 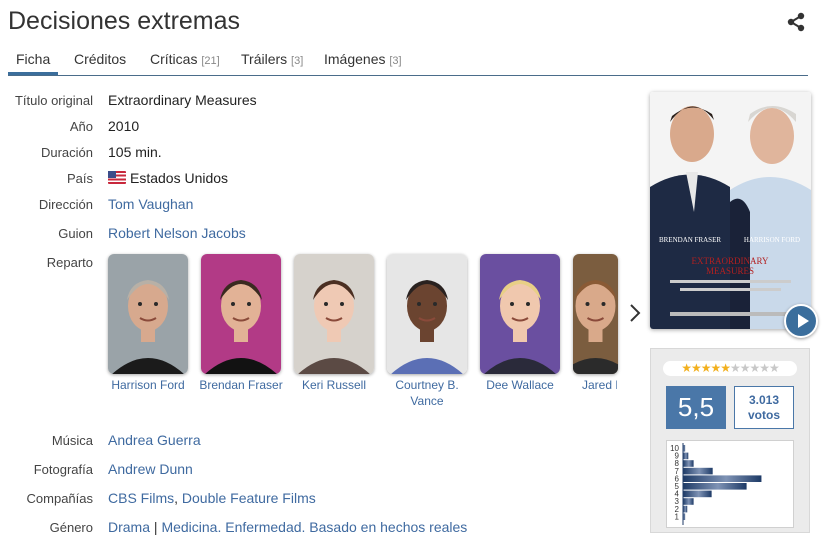 I want to click on tab-label: Créditos, so click(x=100, y=59).